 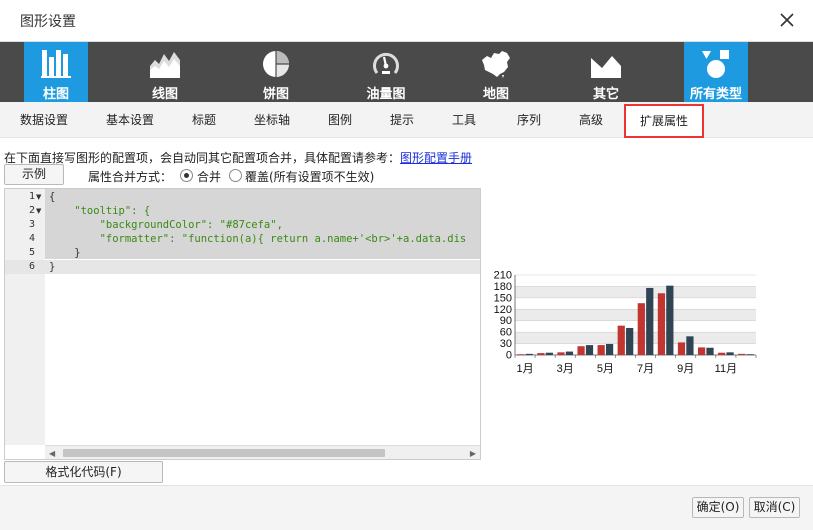 I want to click on chart-type-all-button: 所有类型, so click(x=716, y=72).